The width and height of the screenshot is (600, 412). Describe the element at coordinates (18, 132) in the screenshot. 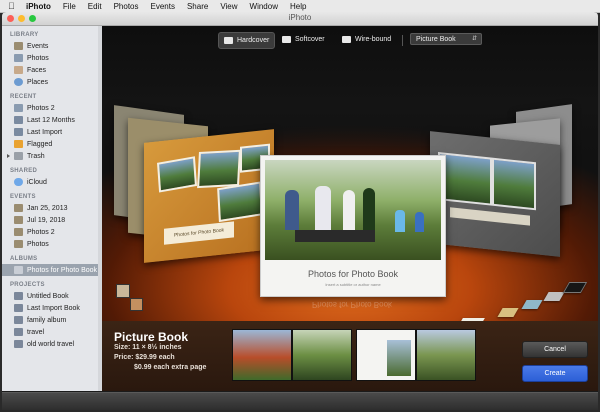

I see `import-icon` at that location.